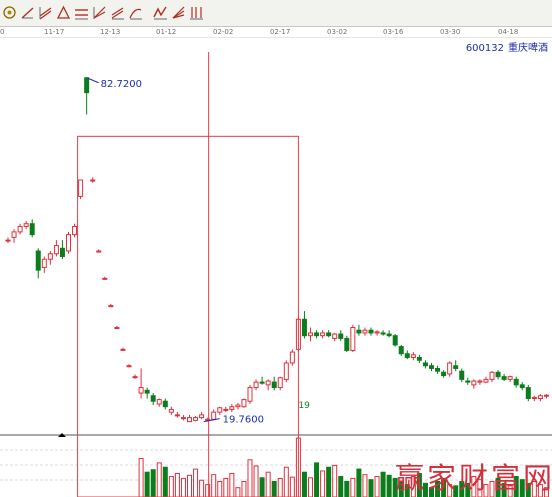  Describe the element at coordinates (243, 420) in the screenshot. I see `low-price-label: 19.7600` at that location.